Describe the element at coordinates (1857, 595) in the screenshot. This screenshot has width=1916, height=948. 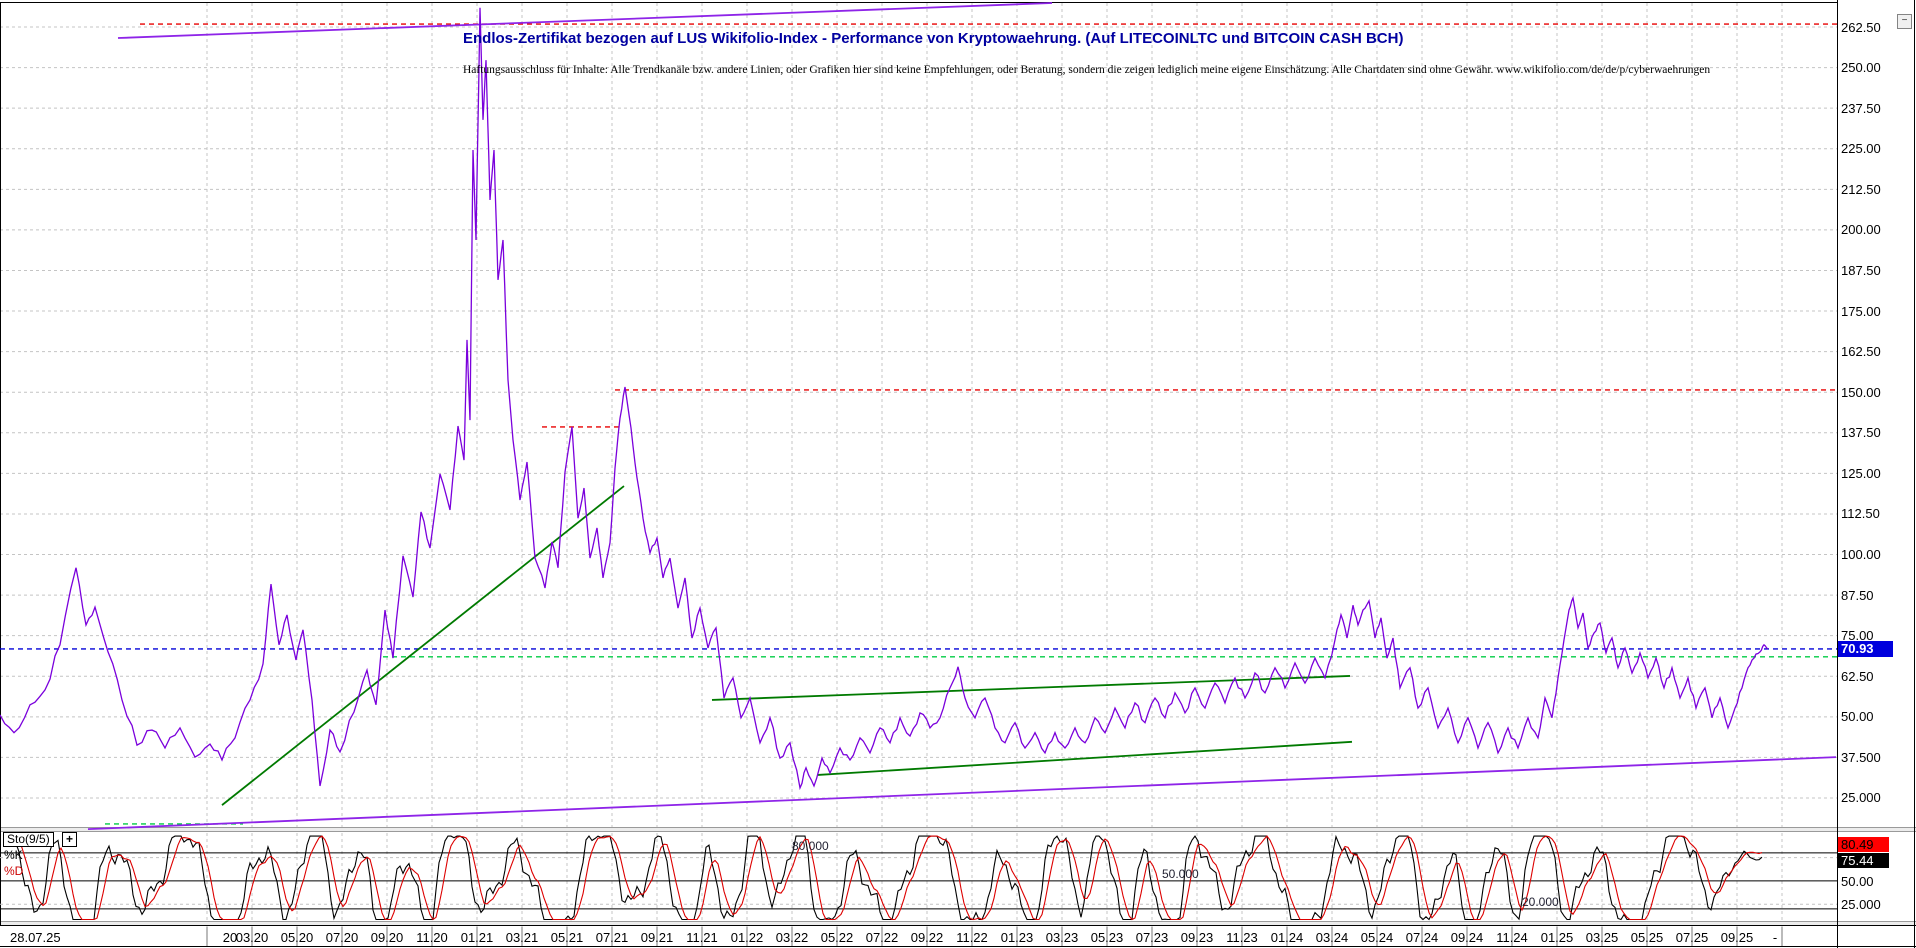
I see `price-axis-label: 87.50` at that location.